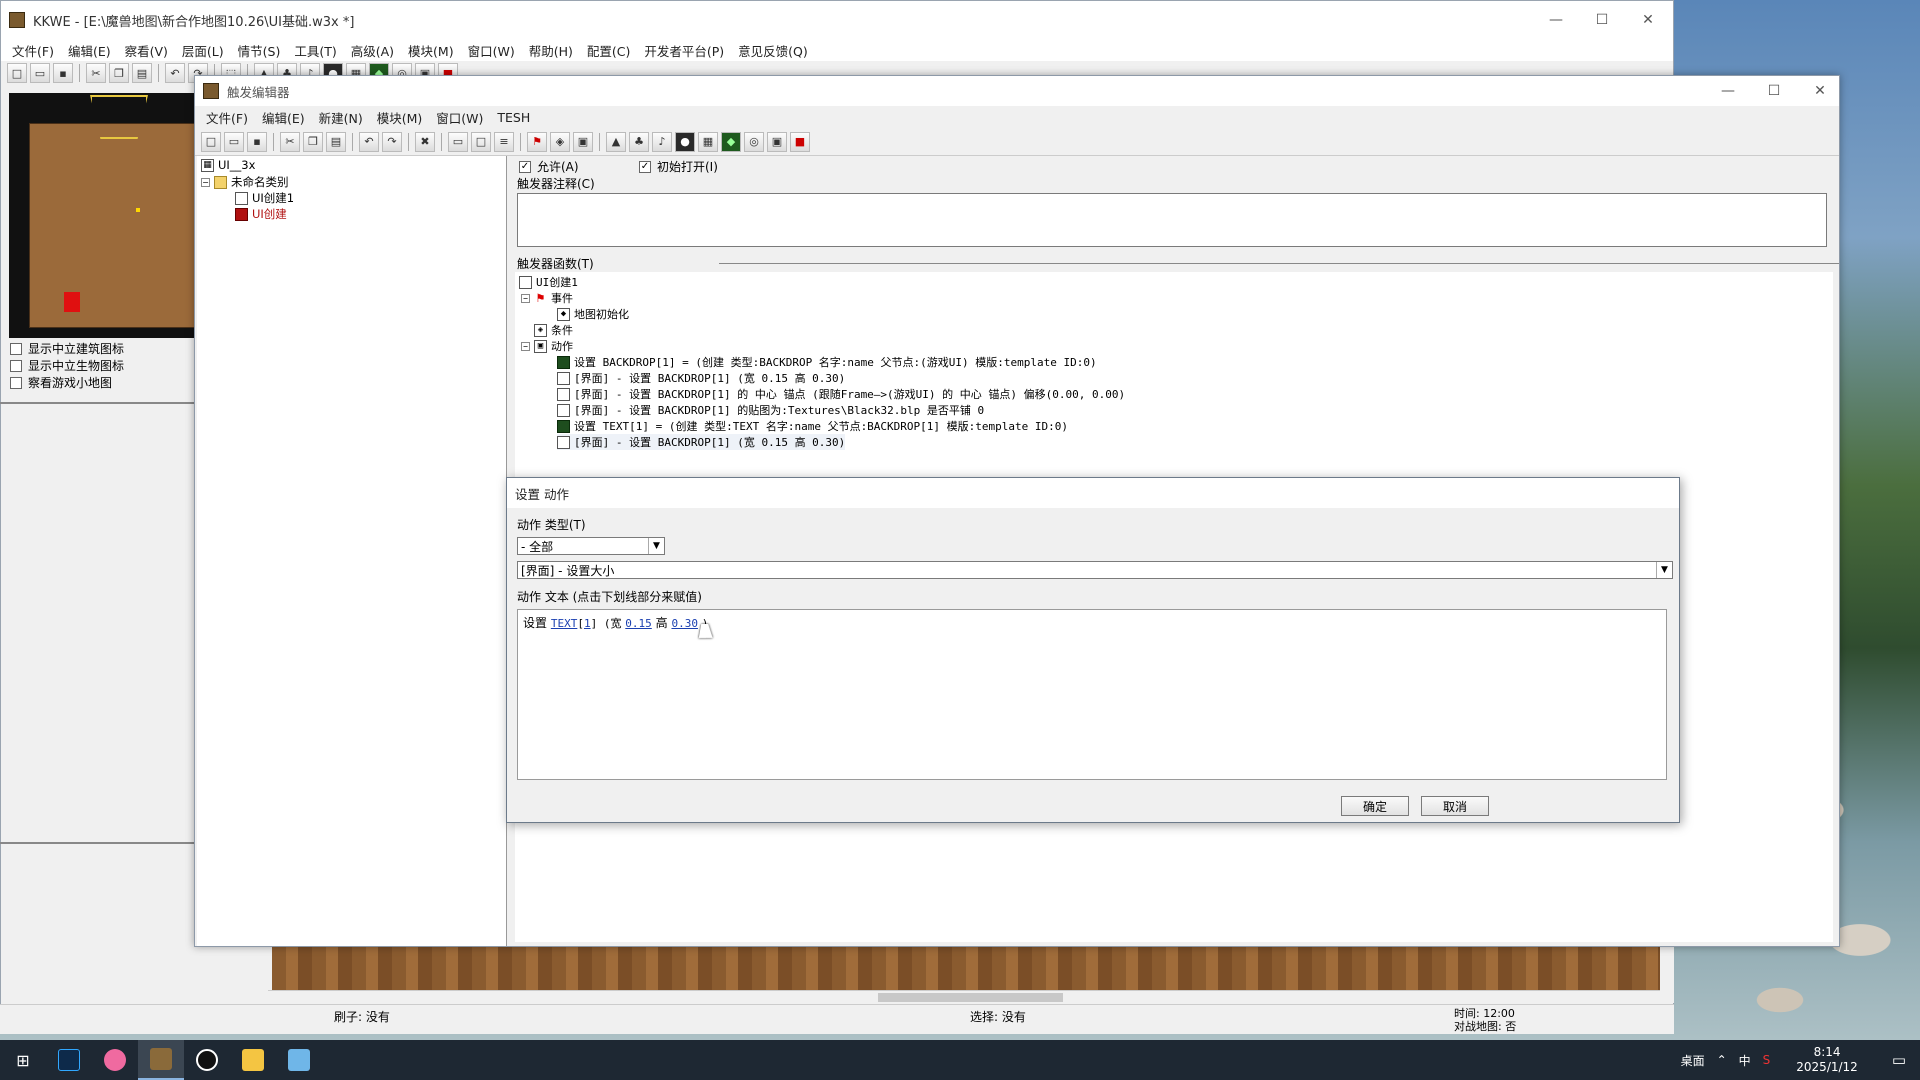 This screenshot has width=1920, height=1080. I want to click on taskbar-app6, so click(299, 1060).